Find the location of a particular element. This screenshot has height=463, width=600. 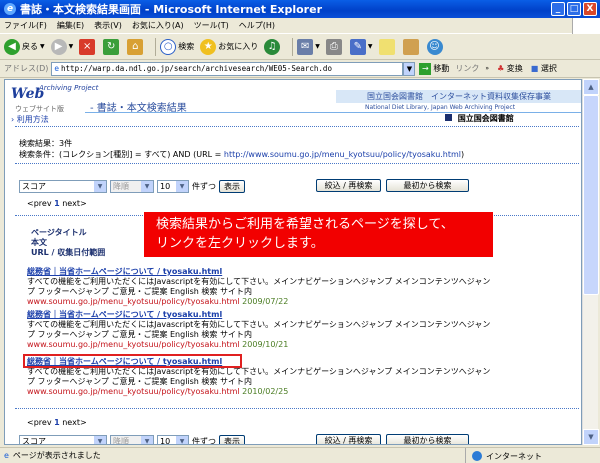

scroll-thumb is located at coordinates (591, 195).